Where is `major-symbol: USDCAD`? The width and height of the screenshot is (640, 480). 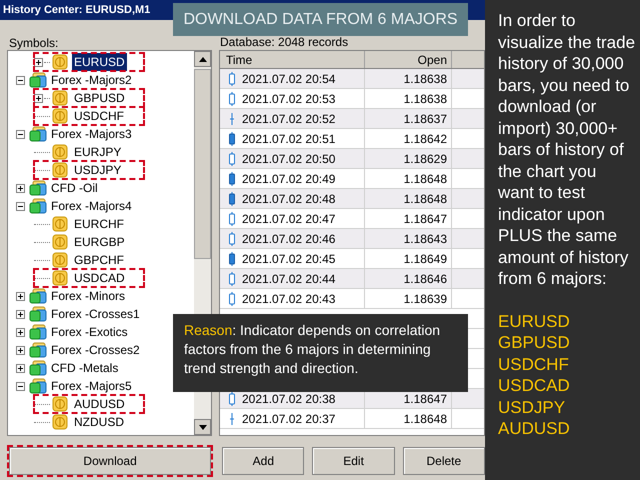 major-symbol: USDCAD is located at coordinates (534, 385).